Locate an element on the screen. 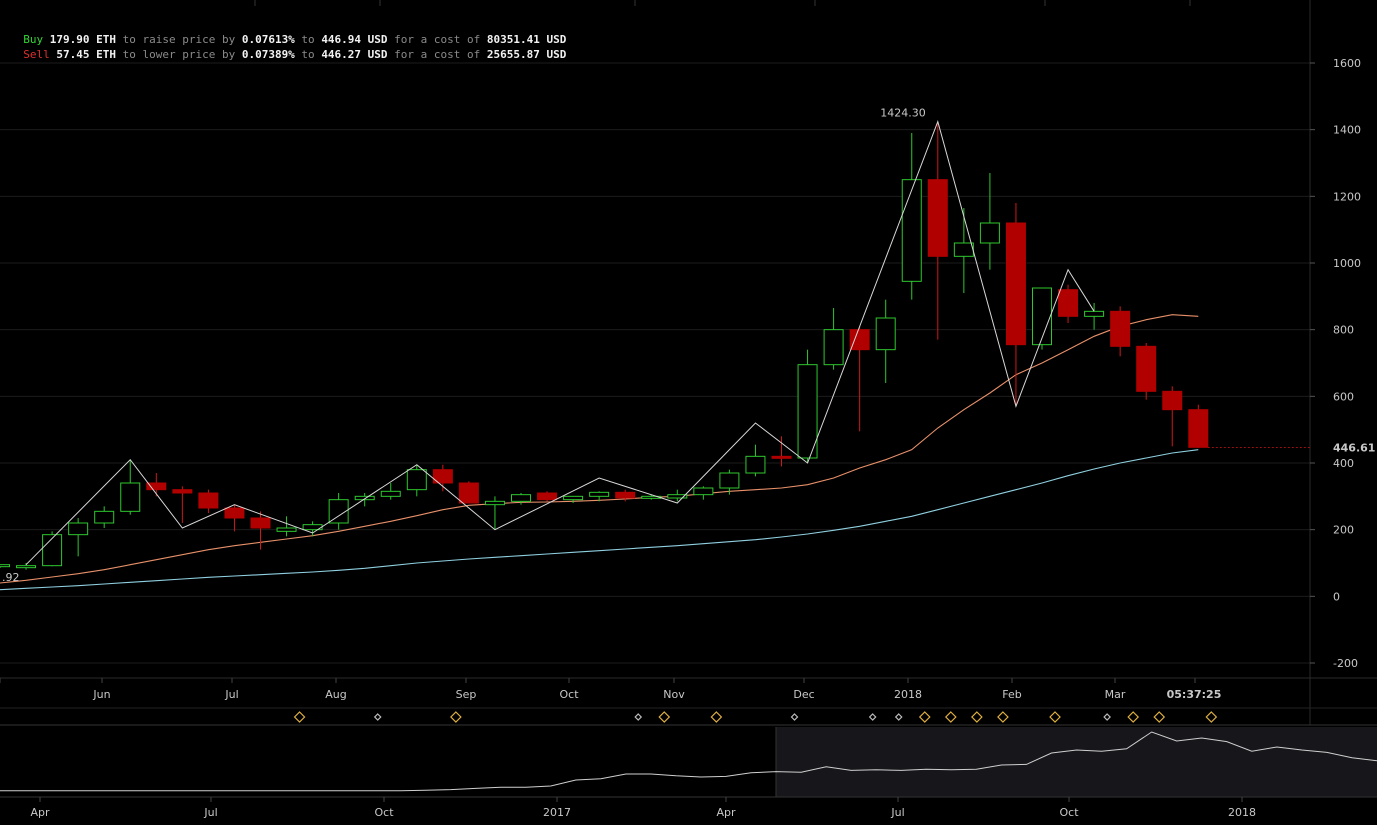 Image resolution: width=1377 pixels, height=825 pixels. y-tick-label: 1000 is located at coordinates (1347, 263).